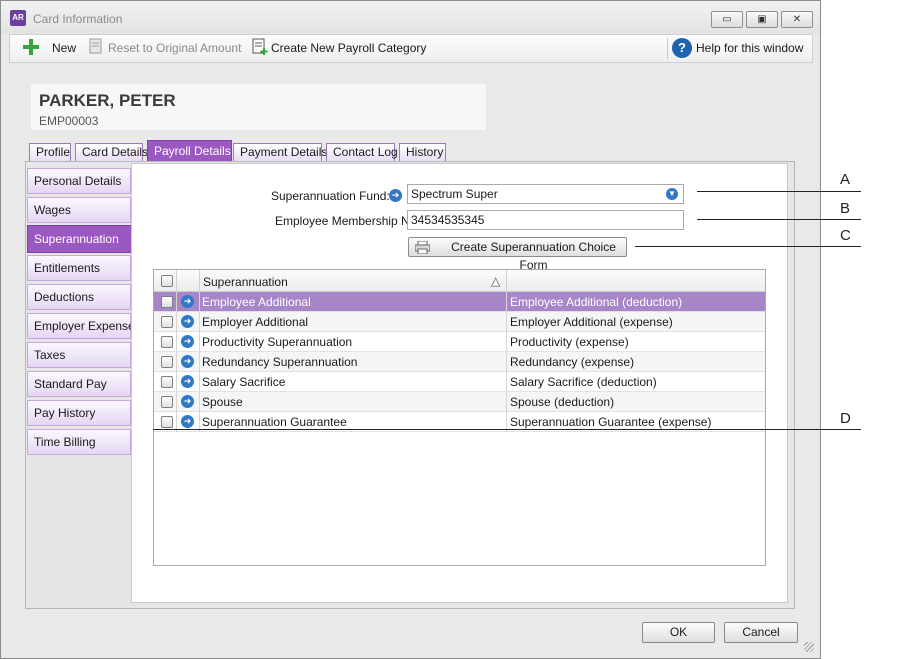 This screenshot has height=659, width=912. What do you see at coordinates (410, 17) in the screenshot?
I see `title-bar: AR Card Information ▭ ▣ ✕` at bounding box center [410, 17].